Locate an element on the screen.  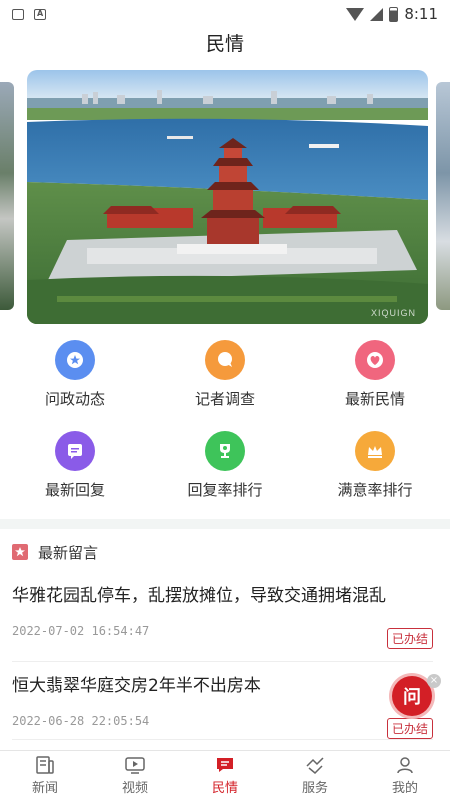
crown-icon is located at coordinates (375, 451).